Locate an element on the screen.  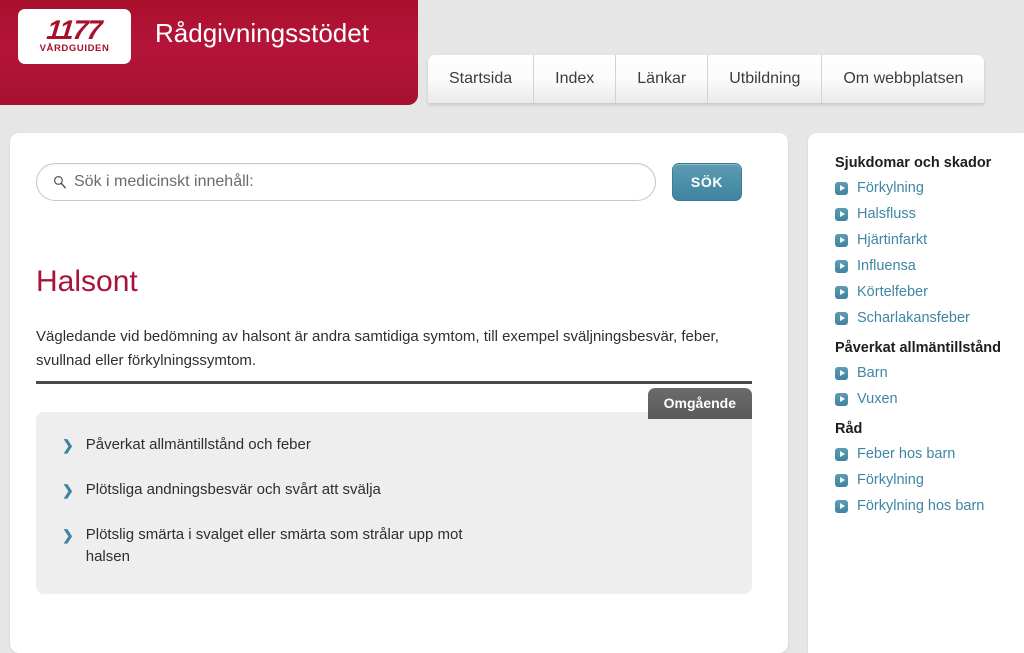
sidebar-link-label: Förkylning hos barn is located at coordinates (921, 506).